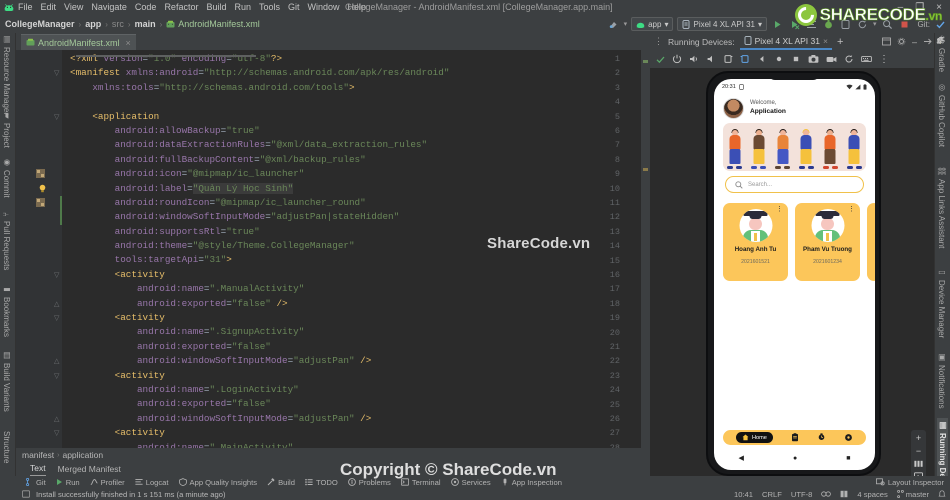 This screenshot has width=950, height=500. I want to click on file-encoding: UTF-8, so click(802, 494).